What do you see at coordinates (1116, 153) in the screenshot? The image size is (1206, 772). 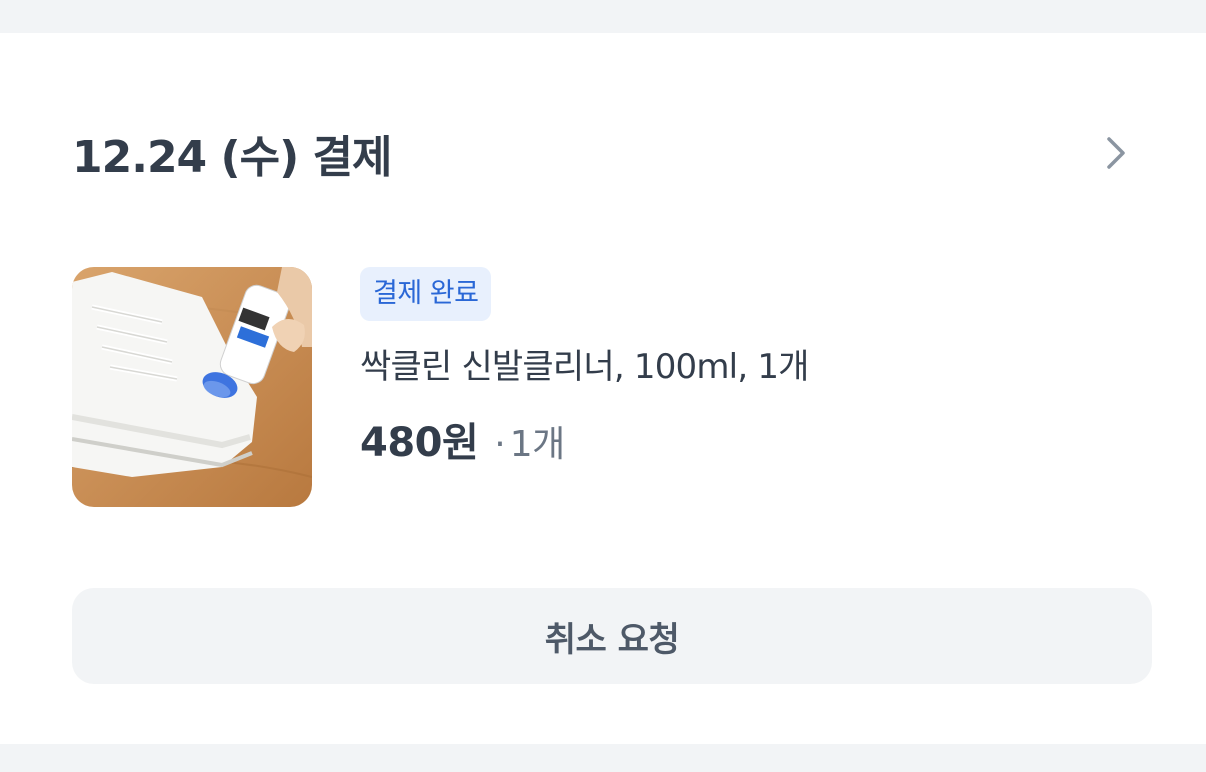 I see `chevron-right-icon` at bounding box center [1116, 153].